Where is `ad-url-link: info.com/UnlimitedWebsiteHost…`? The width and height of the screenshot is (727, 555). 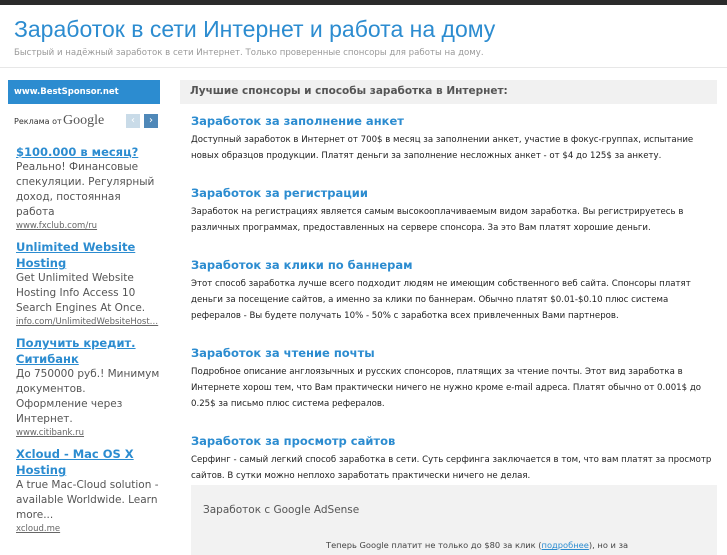 ad-url-link: info.com/UnlimitedWebsiteHost… is located at coordinates (88, 322).